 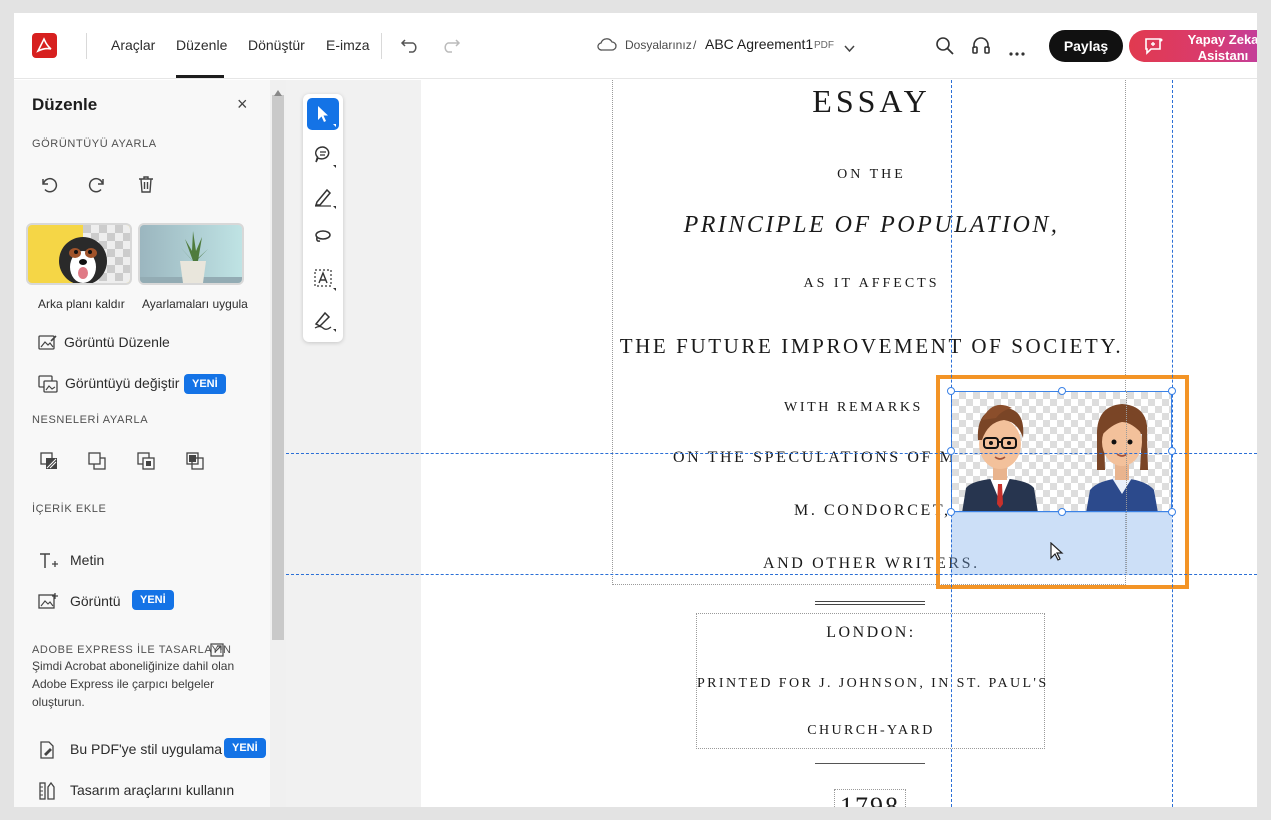 I want to click on doc-line-essay: ESSAY, so click(x=871, y=101).